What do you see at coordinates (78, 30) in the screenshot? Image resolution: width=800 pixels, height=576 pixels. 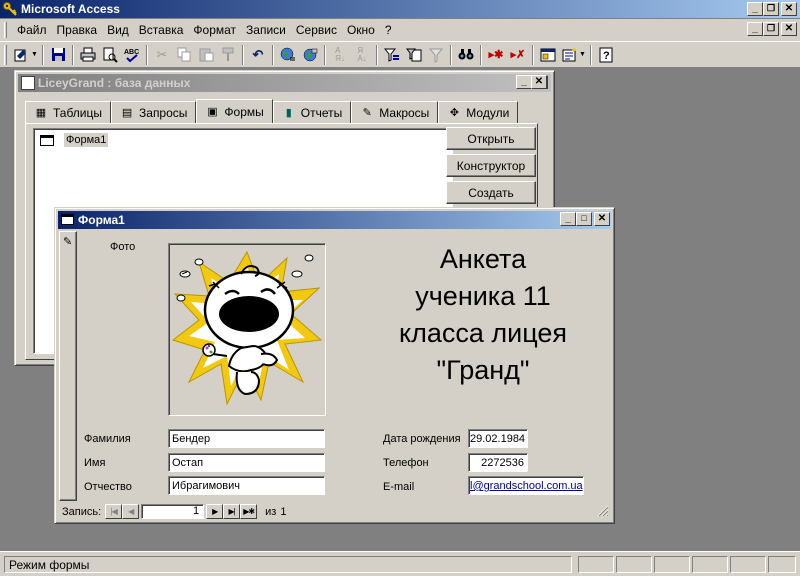 I see `menu-edit: Правка` at bounding box center [78, 30].